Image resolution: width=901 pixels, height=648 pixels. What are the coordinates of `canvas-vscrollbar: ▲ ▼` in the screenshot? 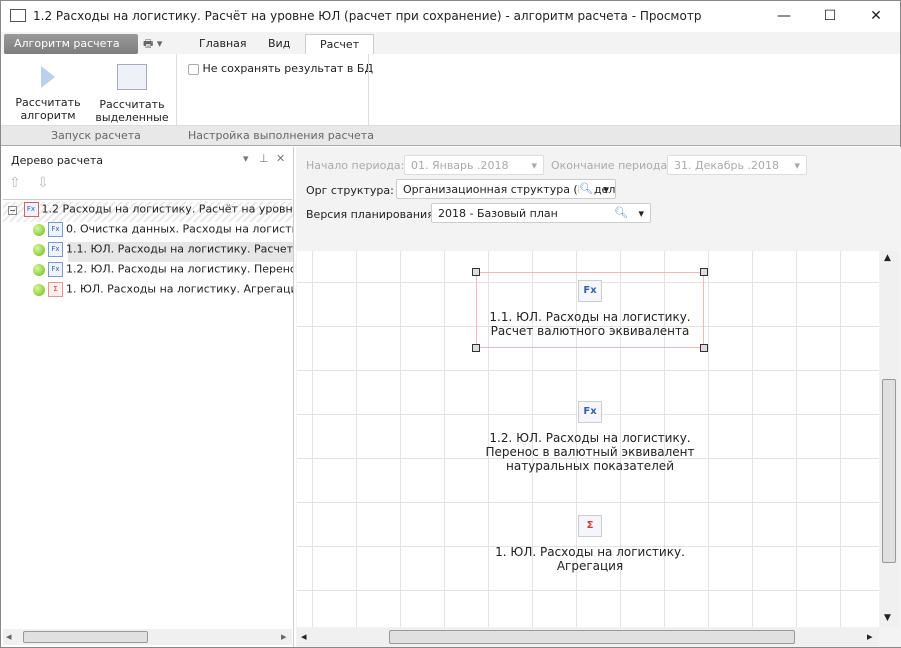 It's located at (889, 439).